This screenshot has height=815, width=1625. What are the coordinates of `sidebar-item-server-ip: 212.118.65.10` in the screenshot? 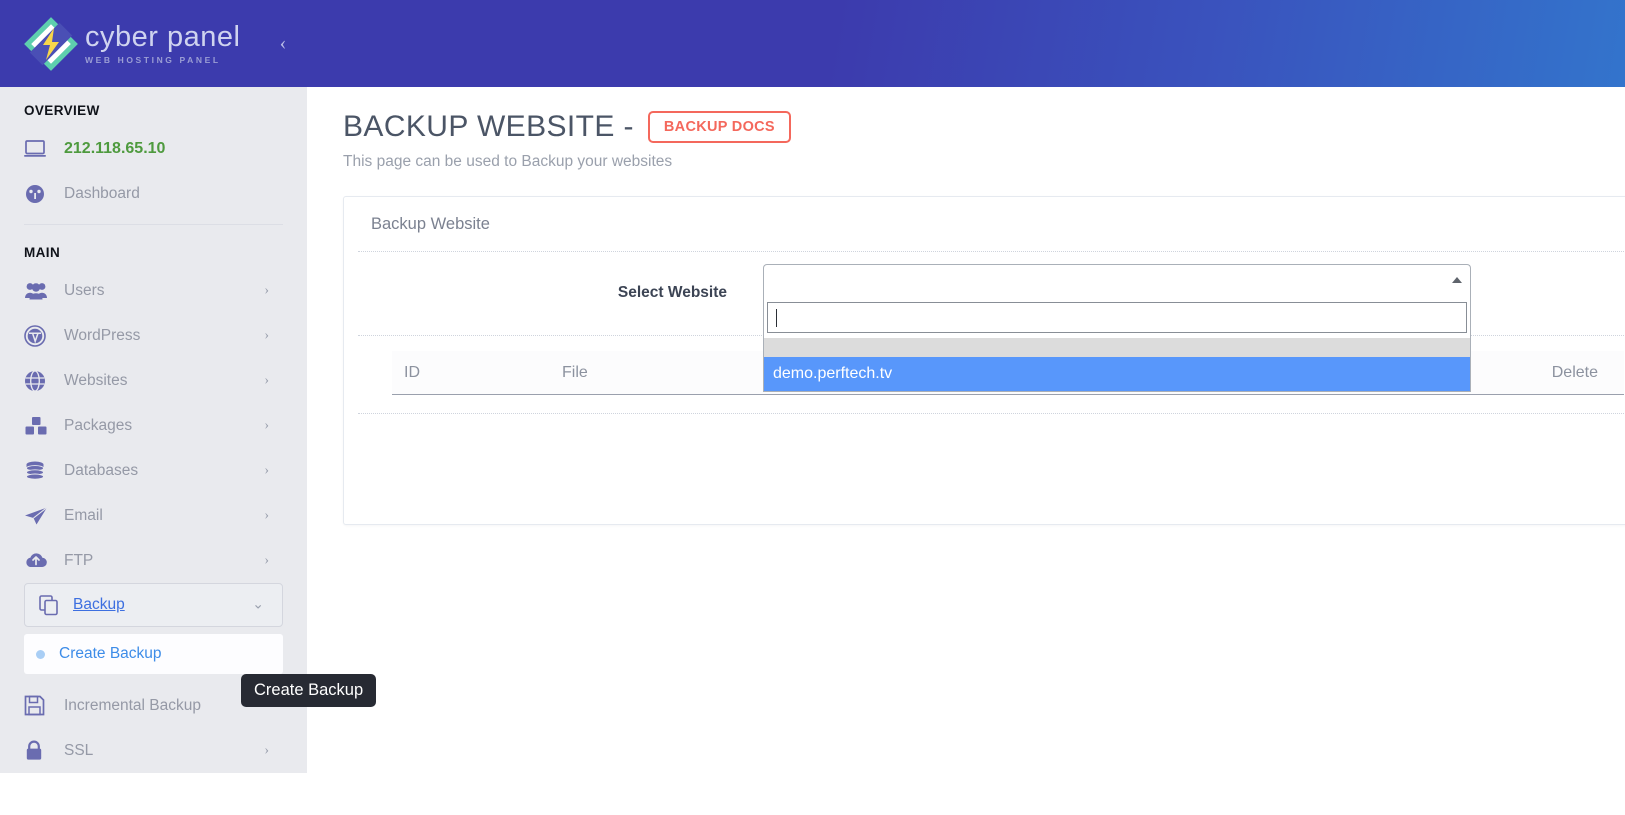 It's located at (153, 148).